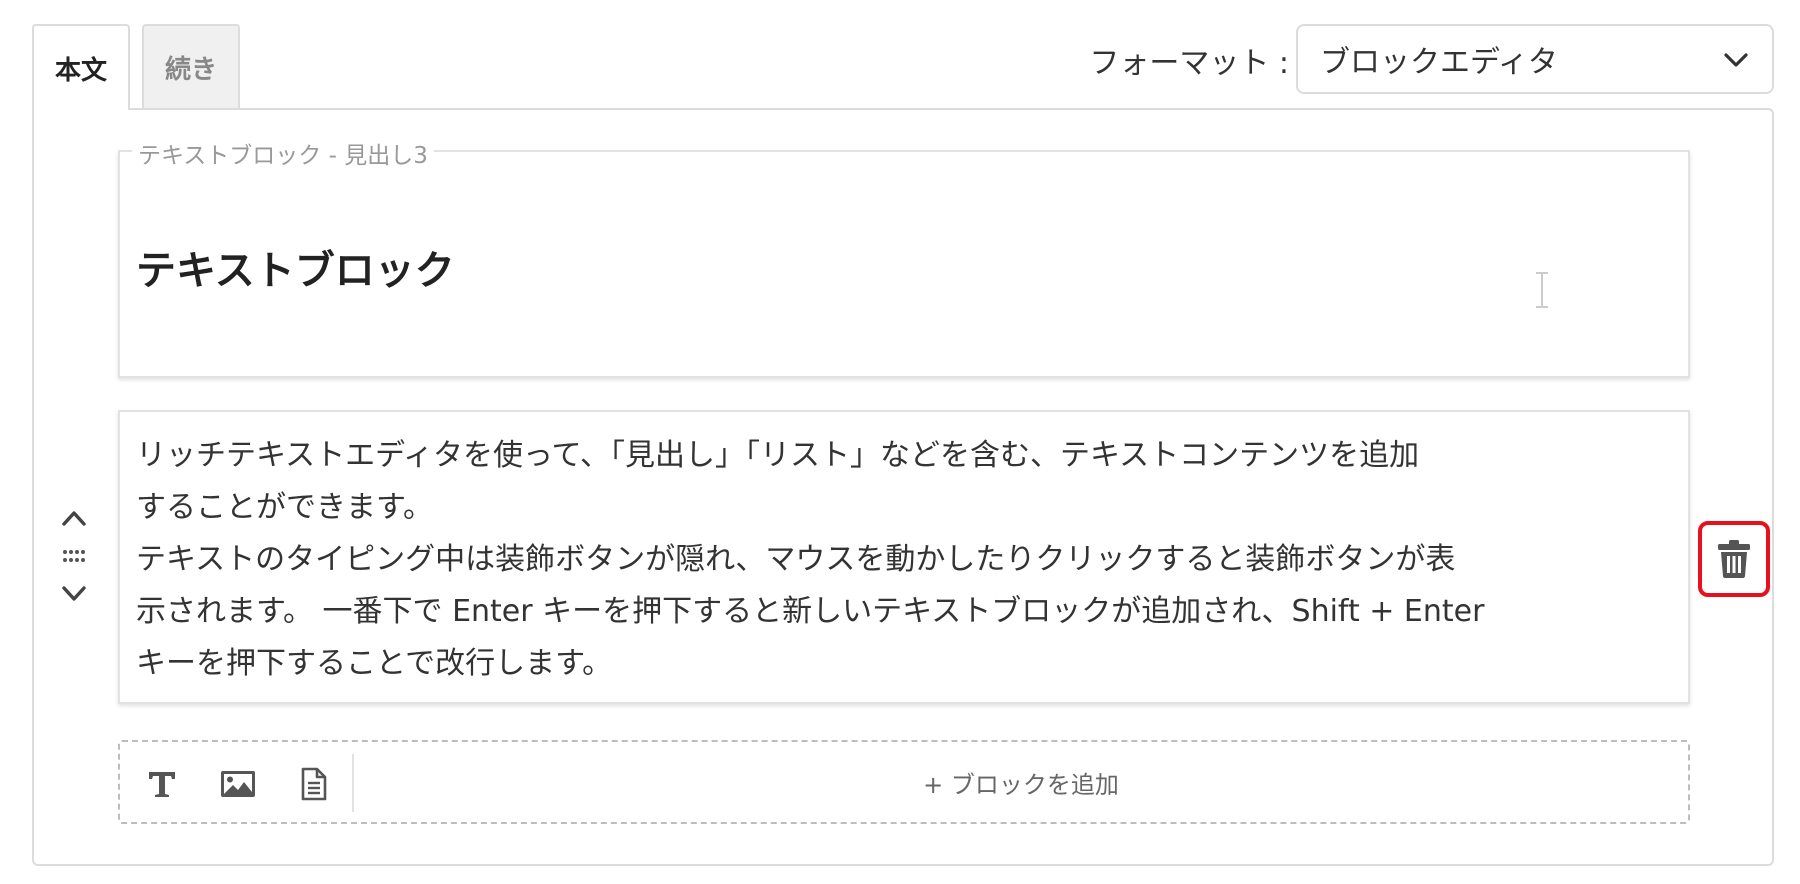 This screenshot has width=1800, height=884. I want to click on tab-continued: 続き, so click(191, 67).